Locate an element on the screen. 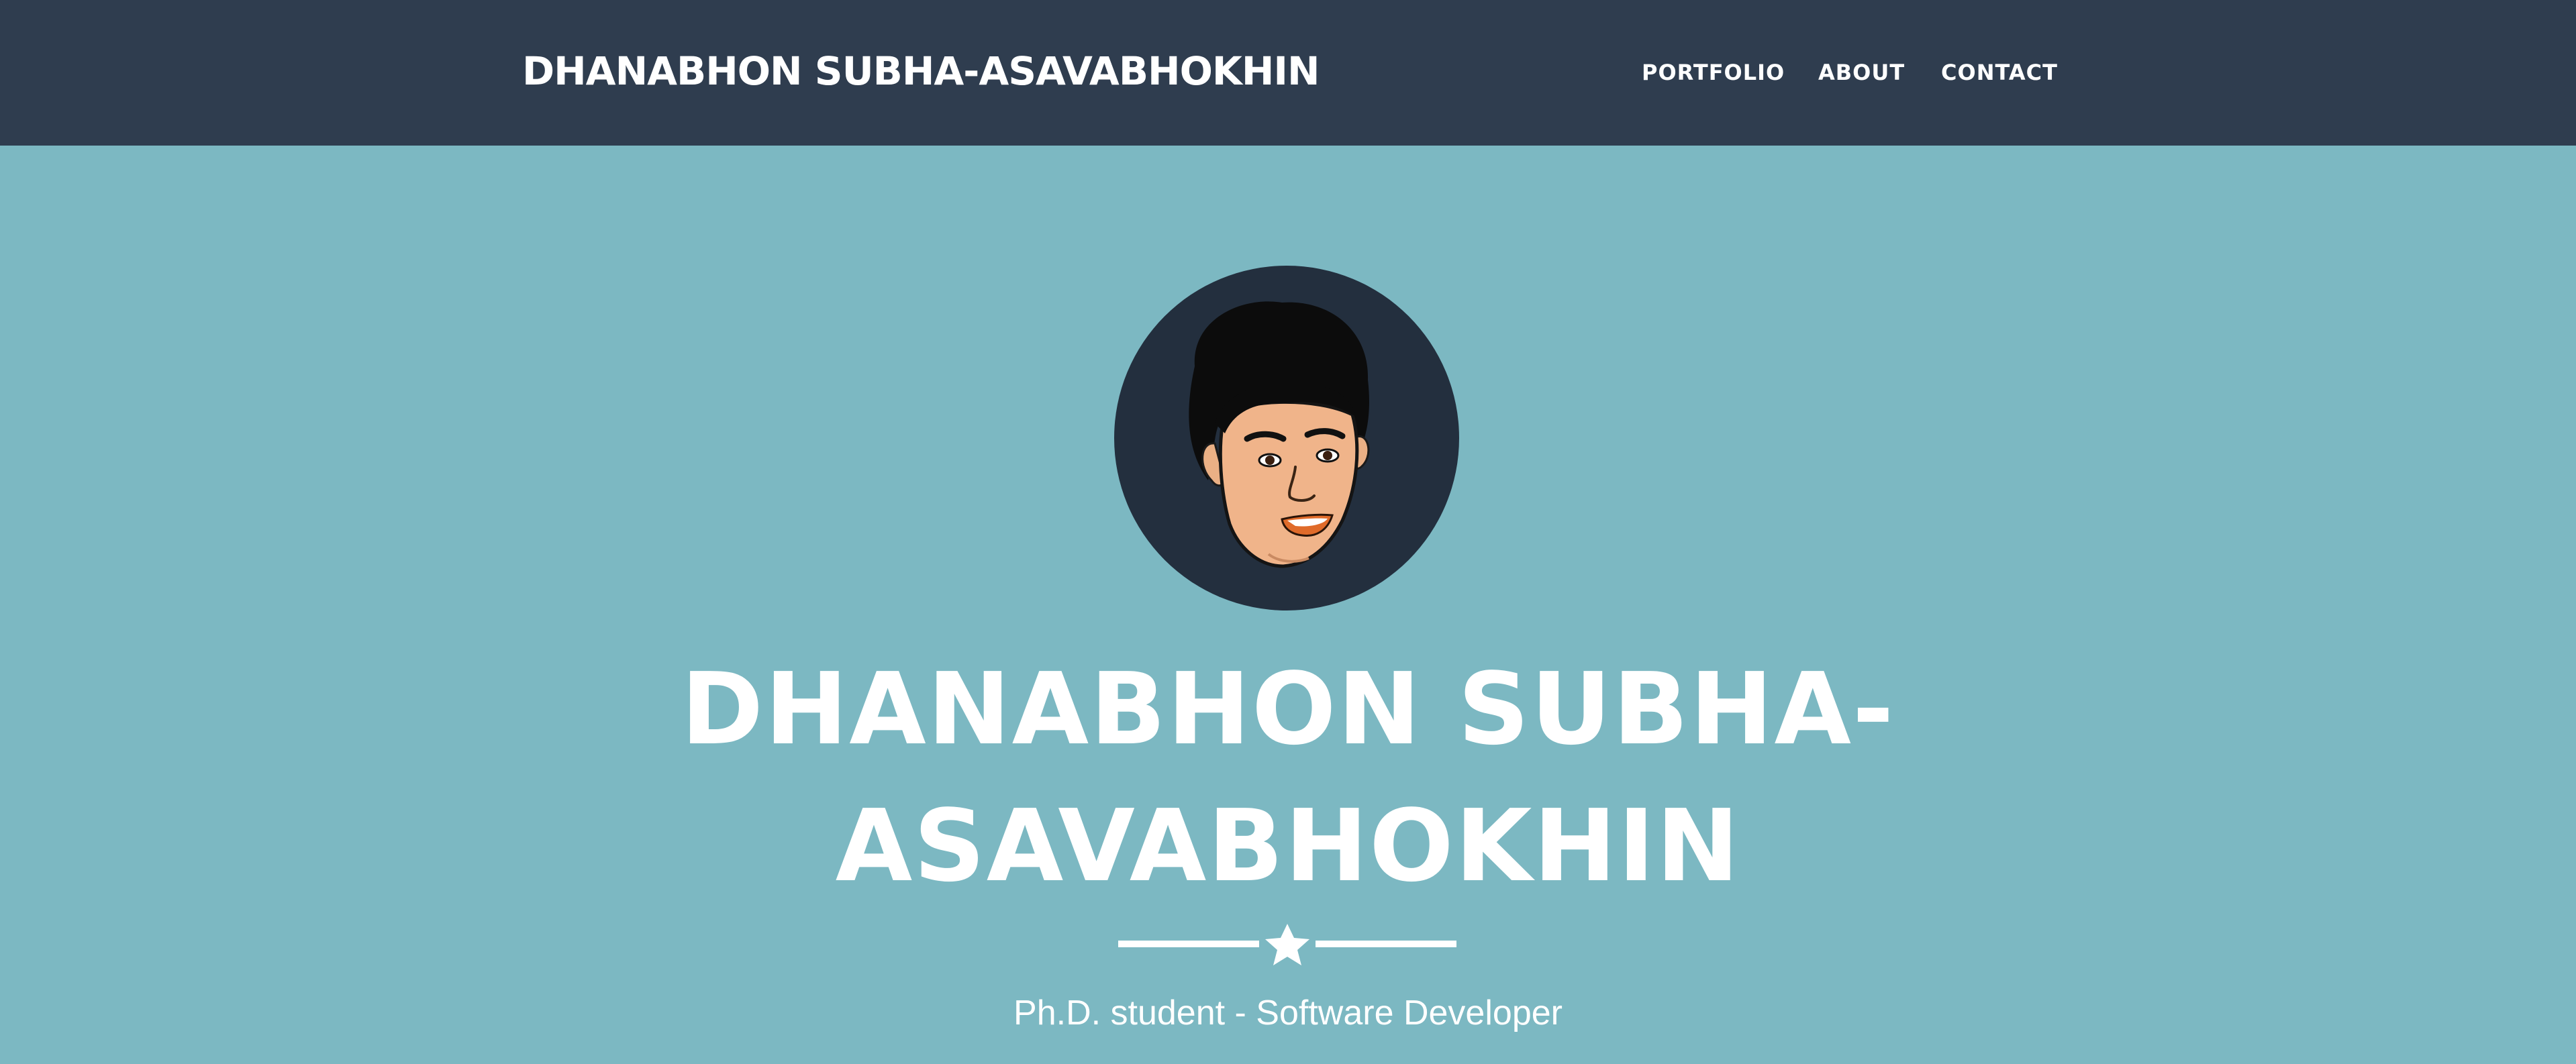  star-icon is located at coordinates (1287, 945).